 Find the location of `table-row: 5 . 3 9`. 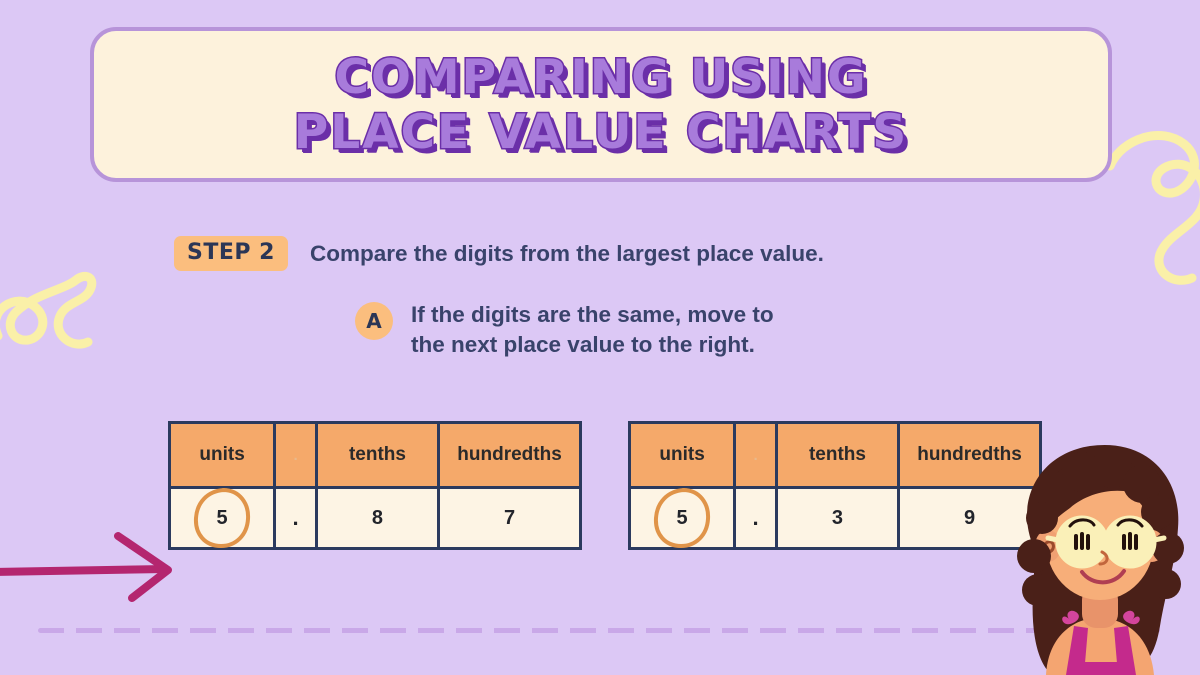

table-row: 5 . 3 9 is located at coordinates (835, 517).